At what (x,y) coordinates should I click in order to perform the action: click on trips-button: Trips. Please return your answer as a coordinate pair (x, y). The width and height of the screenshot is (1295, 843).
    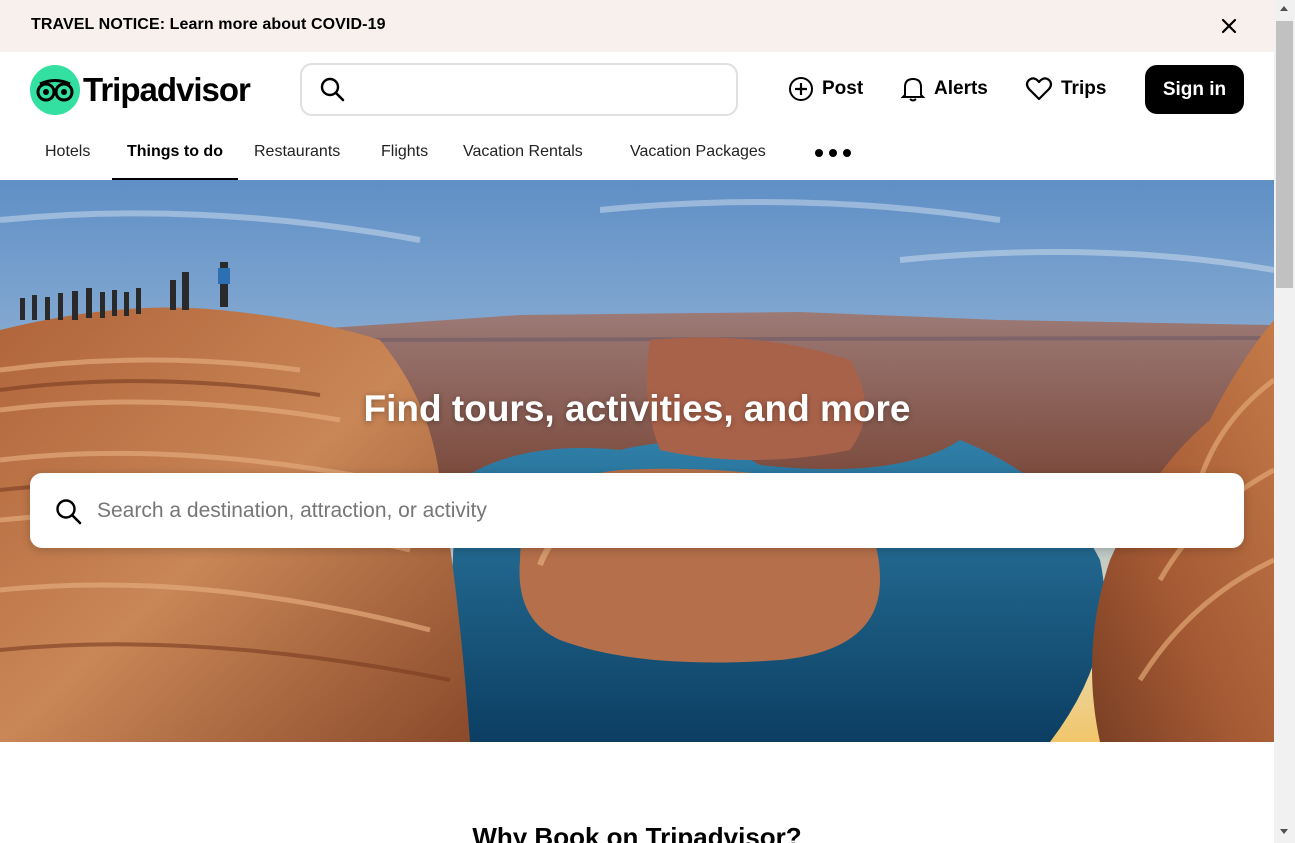
    Looking at the image, I should click on (1065, 89).